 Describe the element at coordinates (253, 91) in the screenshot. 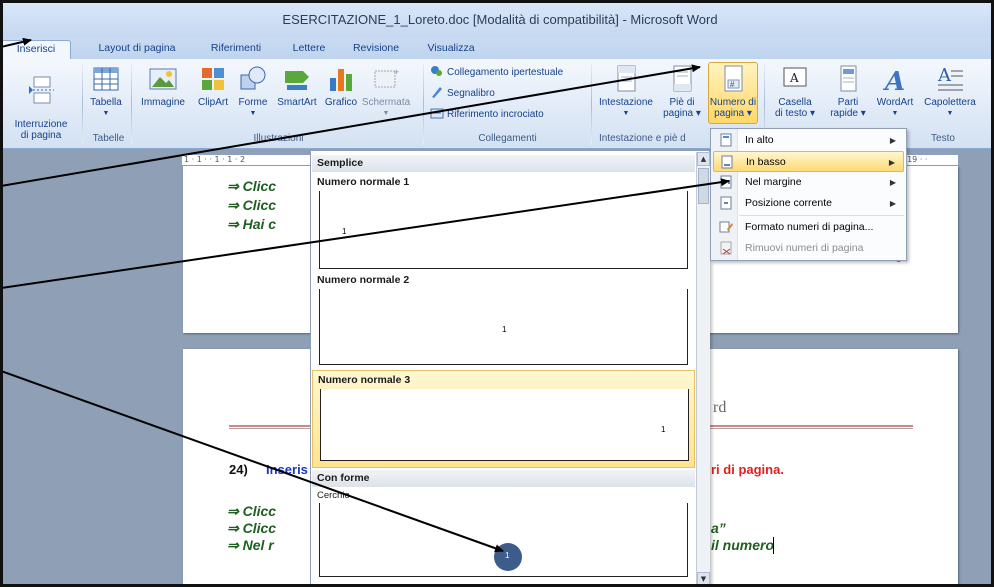

I see `forme-button: Forme ▼` at that location.